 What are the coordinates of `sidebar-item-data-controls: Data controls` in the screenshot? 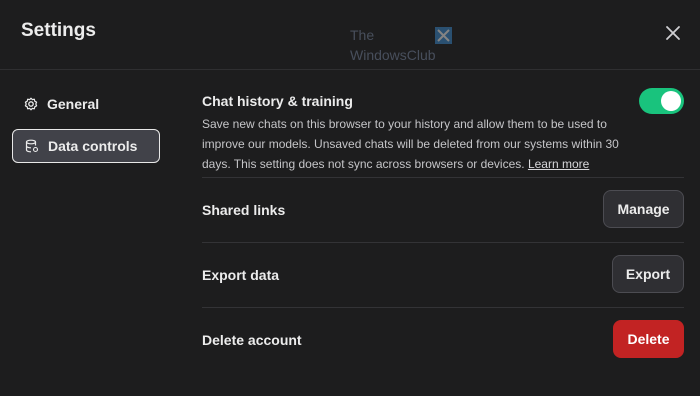 It's located at (86, 146).